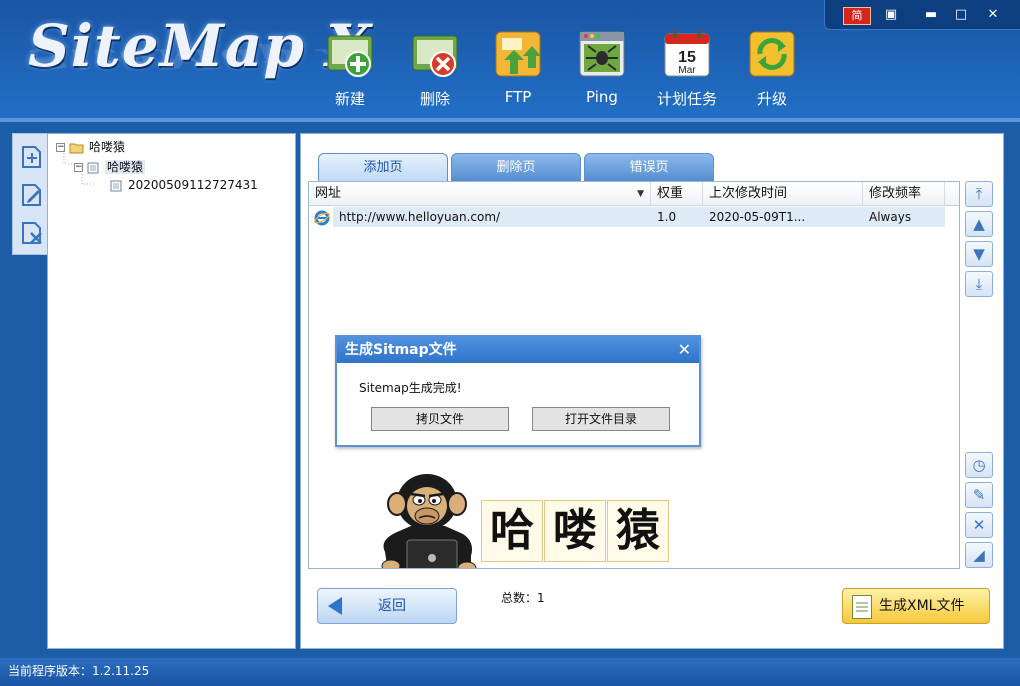 The height and width of the screenshot is (686, 1020). I want to click on arrow-down-icon: ▼, so click(979, 254).